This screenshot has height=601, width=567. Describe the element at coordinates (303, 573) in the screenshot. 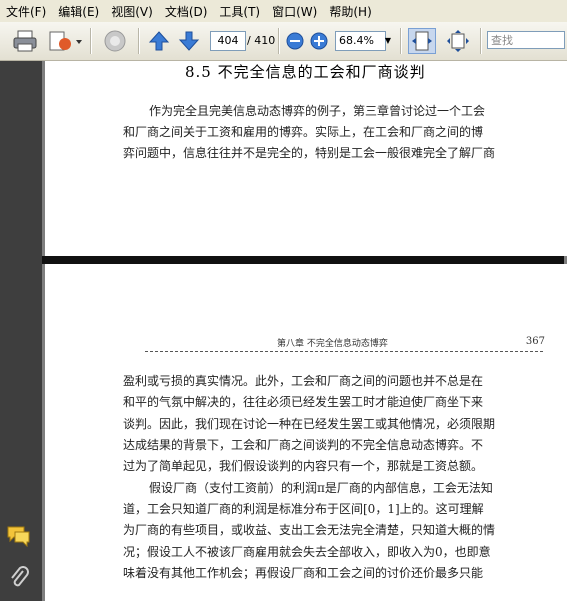

I see `paragraph-line: 味着没有其他工作机会；再假设厂商和工会之间的讨价还价最多只能` at that location.